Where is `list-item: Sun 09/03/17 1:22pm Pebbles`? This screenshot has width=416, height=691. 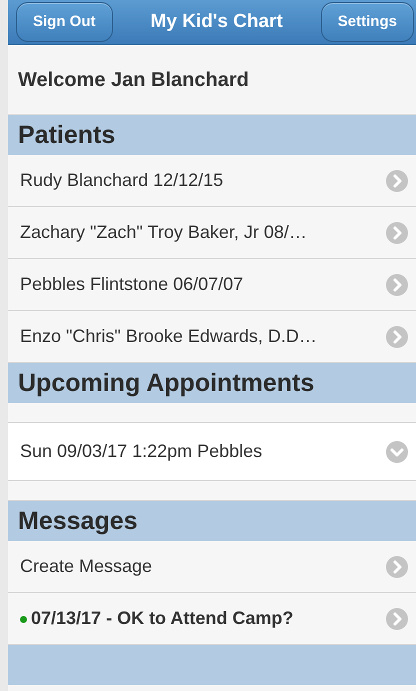
list-item: Sun 09/03/17 1:22pm Pebbles is located at coordinates (212, 452).